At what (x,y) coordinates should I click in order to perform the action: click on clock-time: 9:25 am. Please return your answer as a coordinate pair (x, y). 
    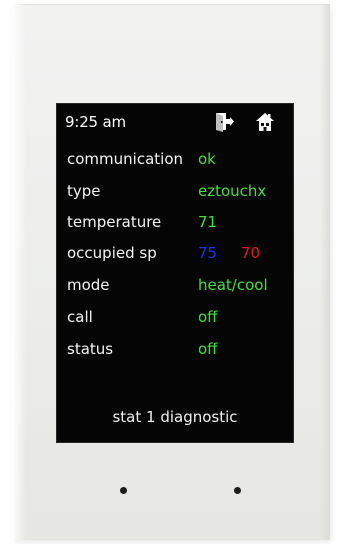
    Looking at the image, I should click on (95, 122).